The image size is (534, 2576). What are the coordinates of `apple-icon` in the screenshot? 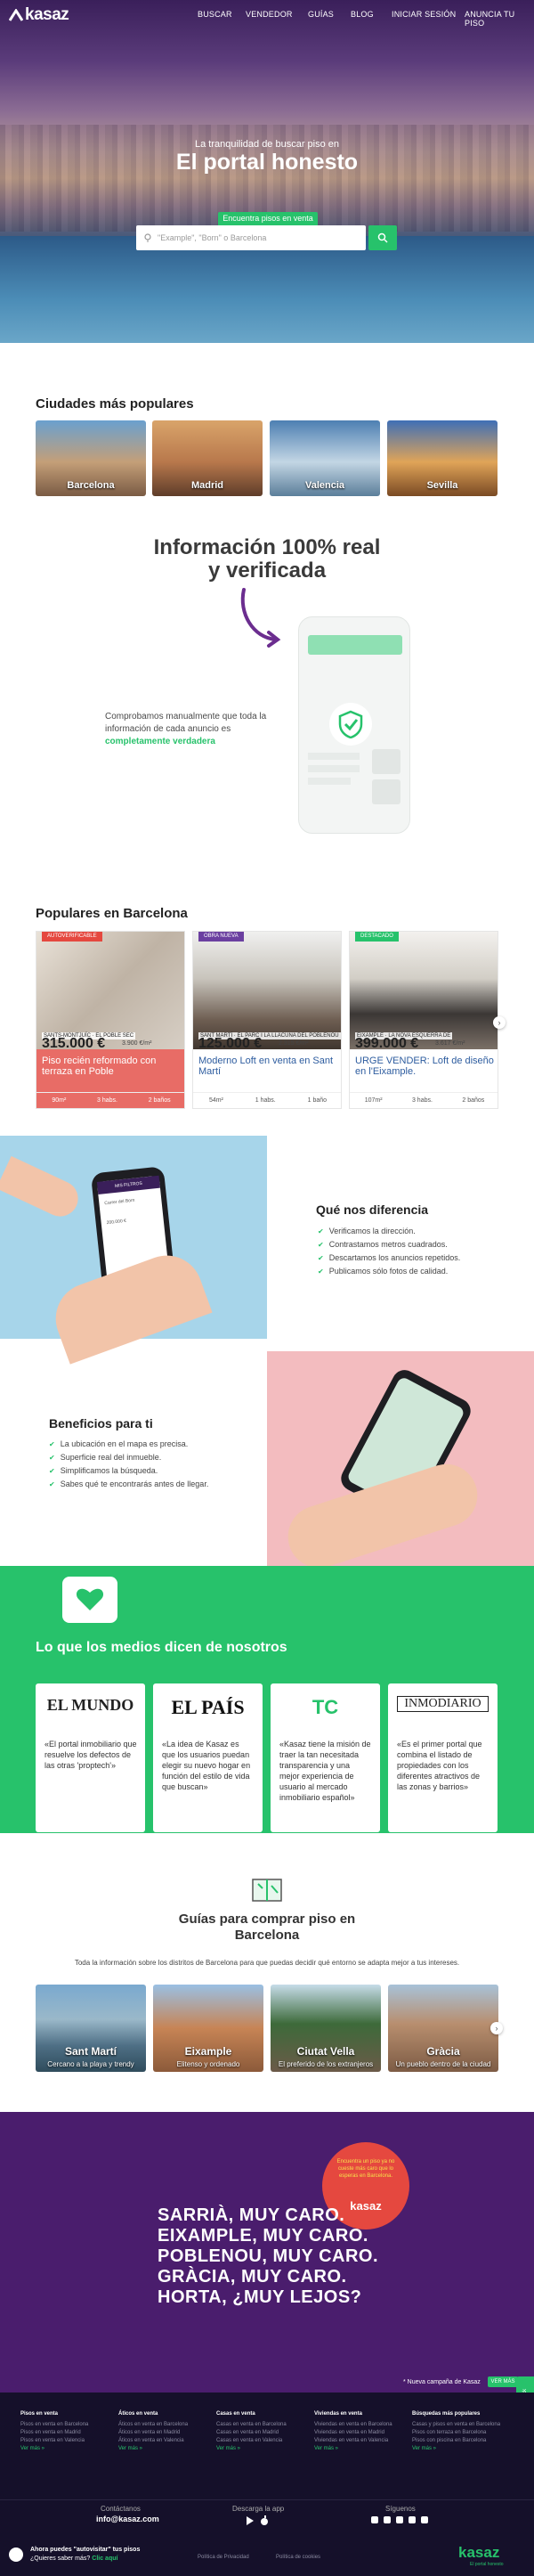 It's located at (265, 2520).